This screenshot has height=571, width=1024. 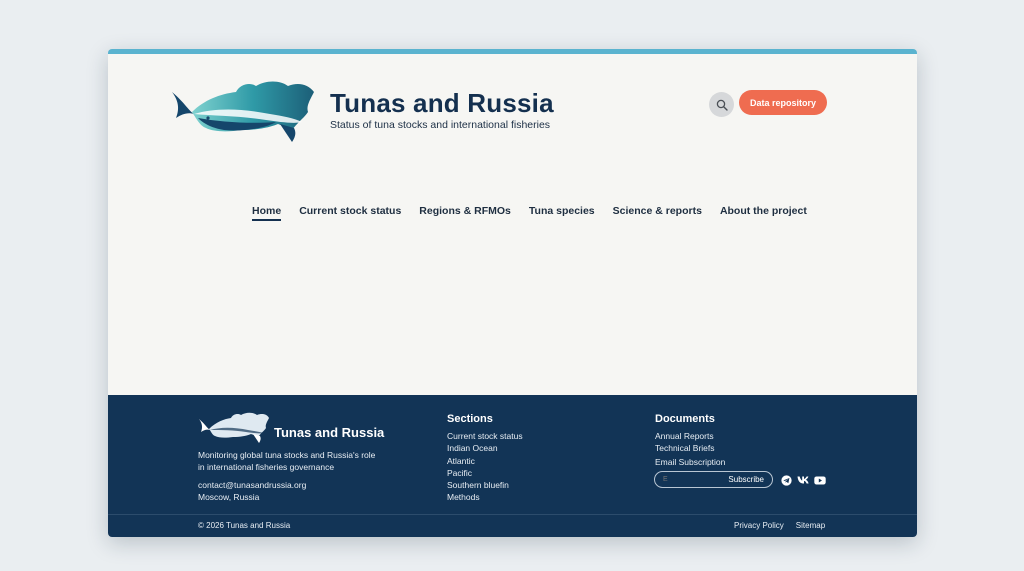 I want to click on social-links, so click(x=803, y=480).